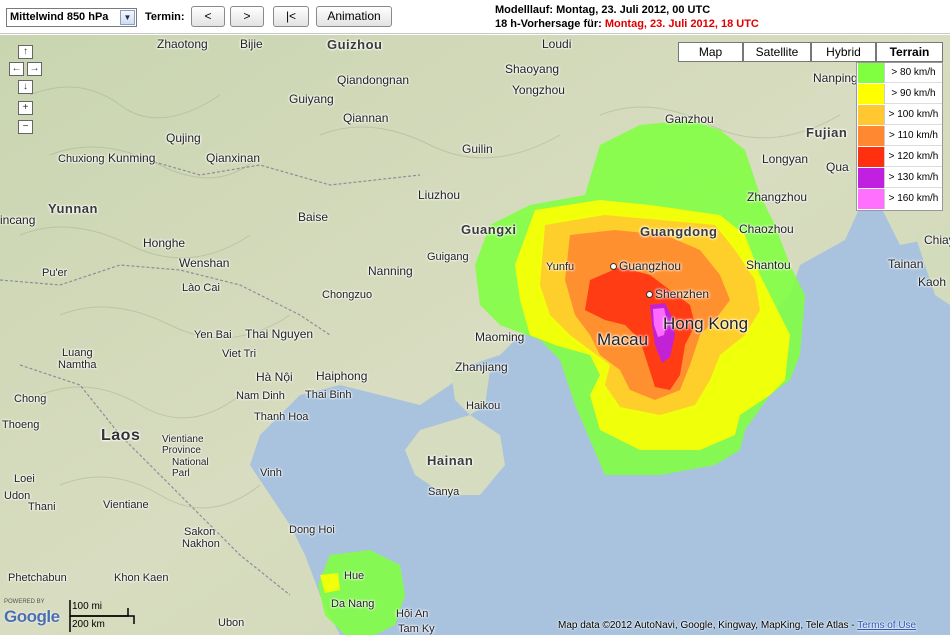 This screenshot has width=950, height=635. What do you see at coordinates (201, 544) in the screenshot?
I see `place-nakhon: Nakhon` at bounding box center [201, 544].